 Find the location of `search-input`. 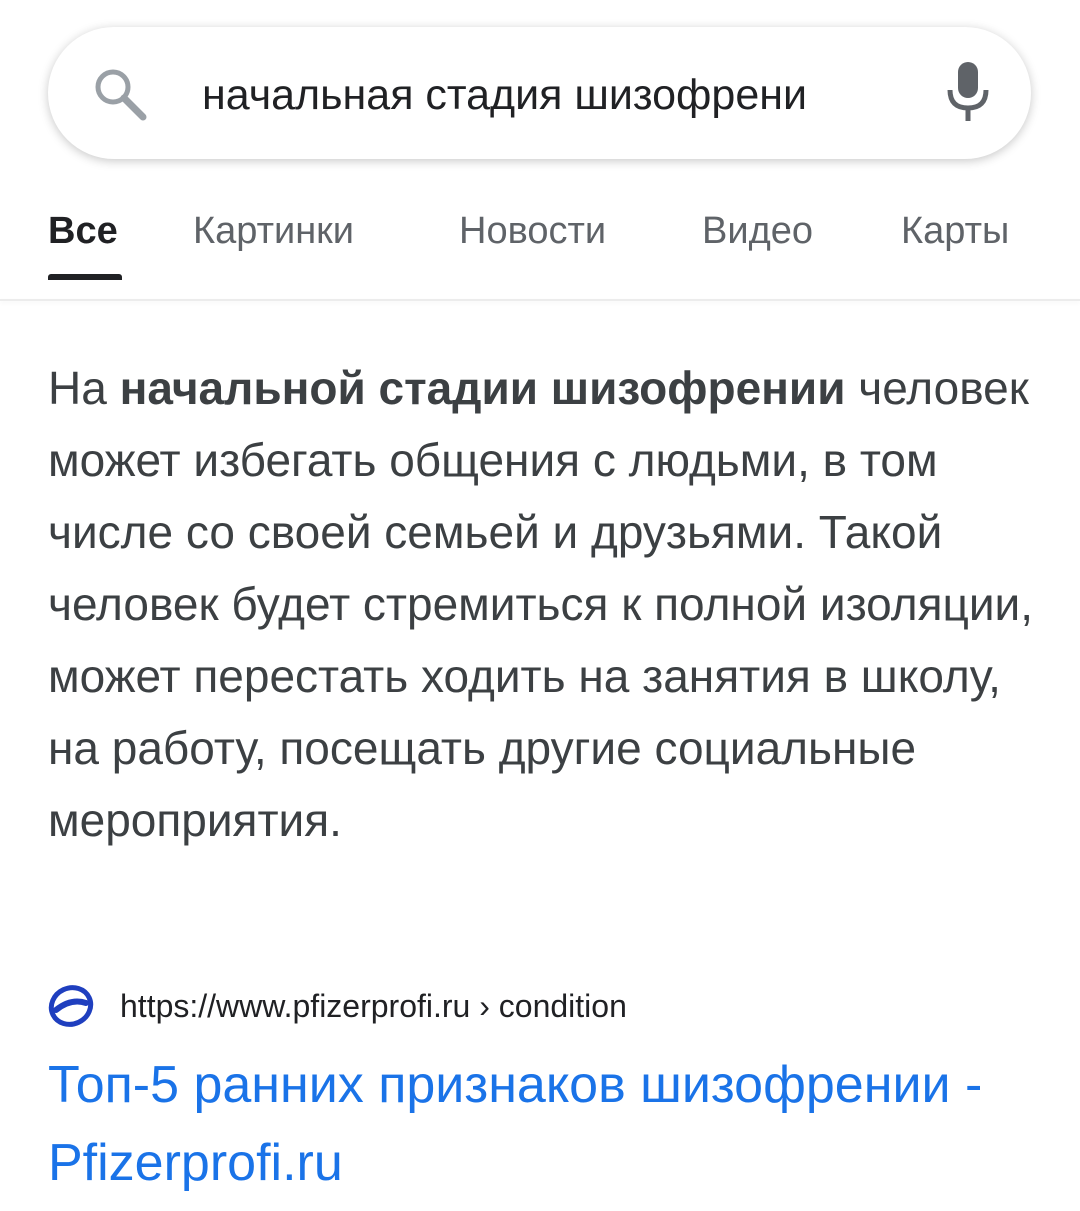

search-input is located at coordinates (547, 95).